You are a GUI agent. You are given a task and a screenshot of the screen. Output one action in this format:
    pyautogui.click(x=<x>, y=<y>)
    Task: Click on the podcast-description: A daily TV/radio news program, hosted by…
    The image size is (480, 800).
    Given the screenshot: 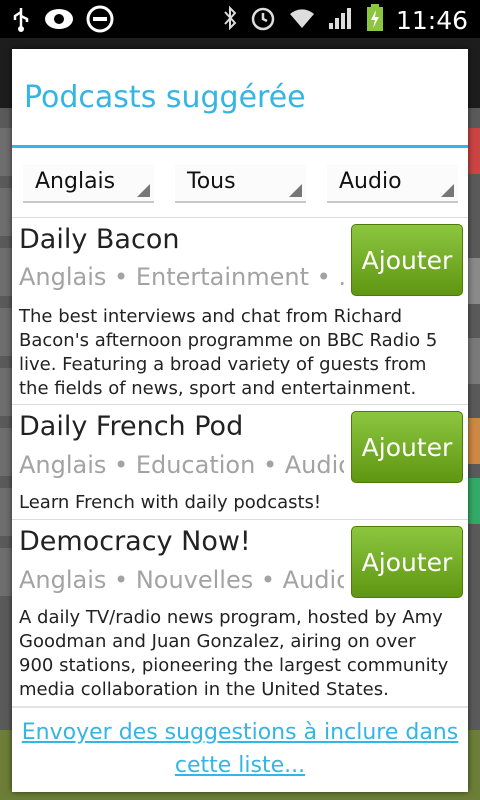 What is the action you would take?
    pyautogui.click(x=234, y=653)
    